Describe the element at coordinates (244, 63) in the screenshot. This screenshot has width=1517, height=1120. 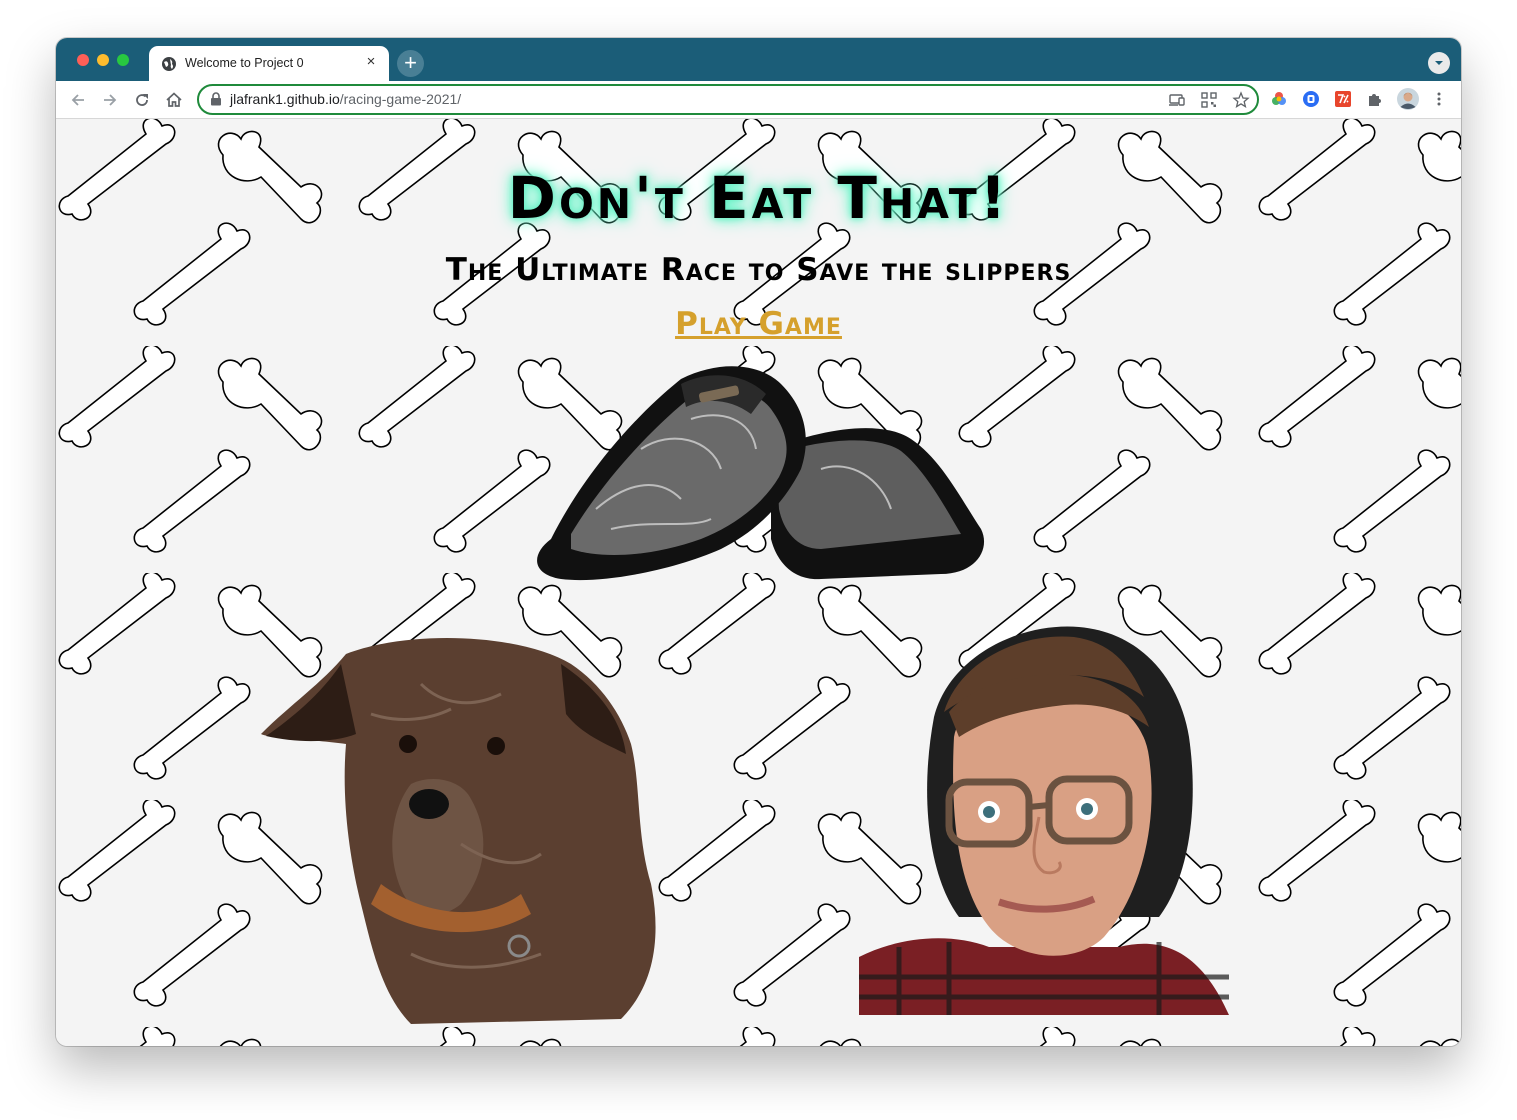
I see `tab-title: Welcome to Project 0` at that location.